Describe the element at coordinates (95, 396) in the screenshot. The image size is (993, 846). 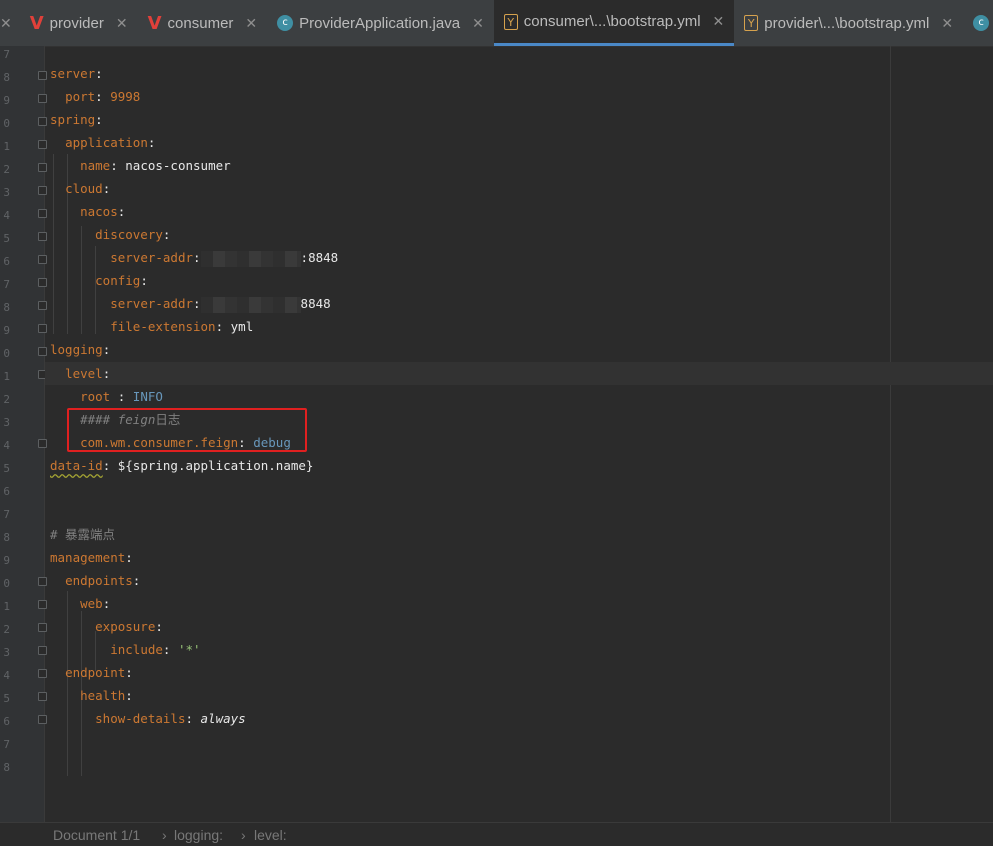
I see `yaml-key: root` at that location.